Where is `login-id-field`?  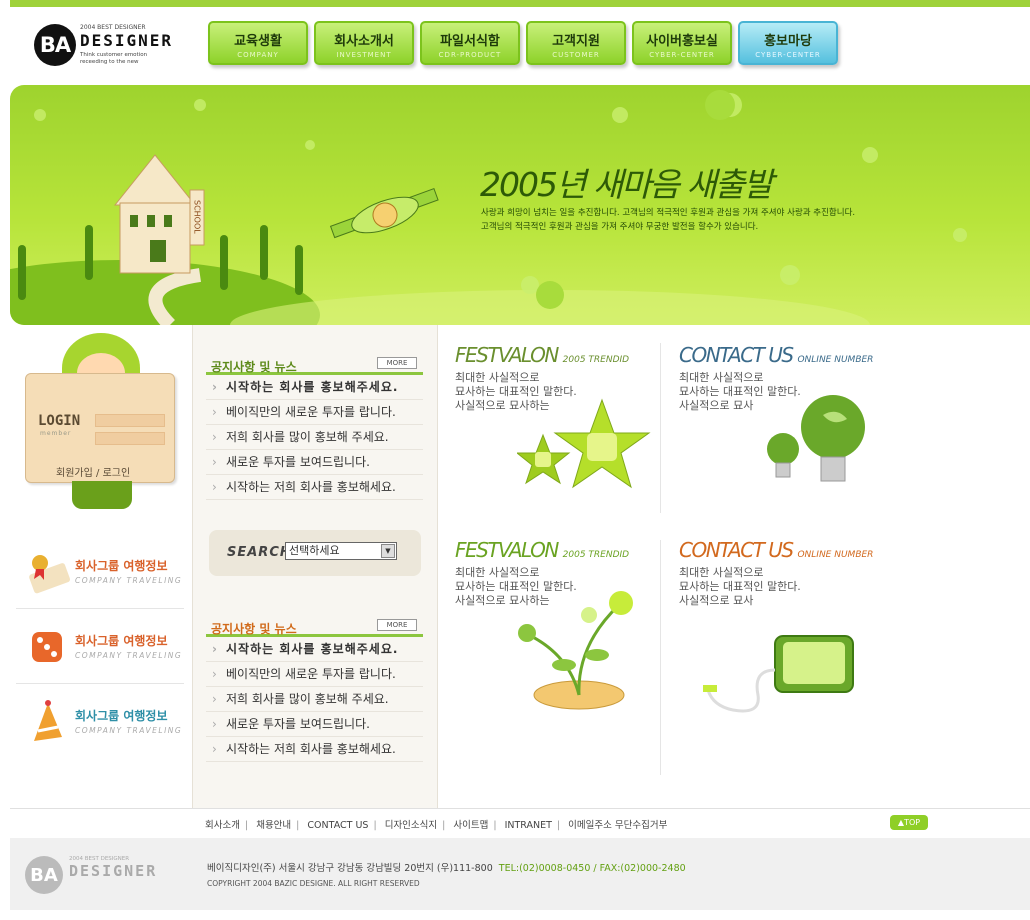
login-id-field is located at coordinates (130, 420).